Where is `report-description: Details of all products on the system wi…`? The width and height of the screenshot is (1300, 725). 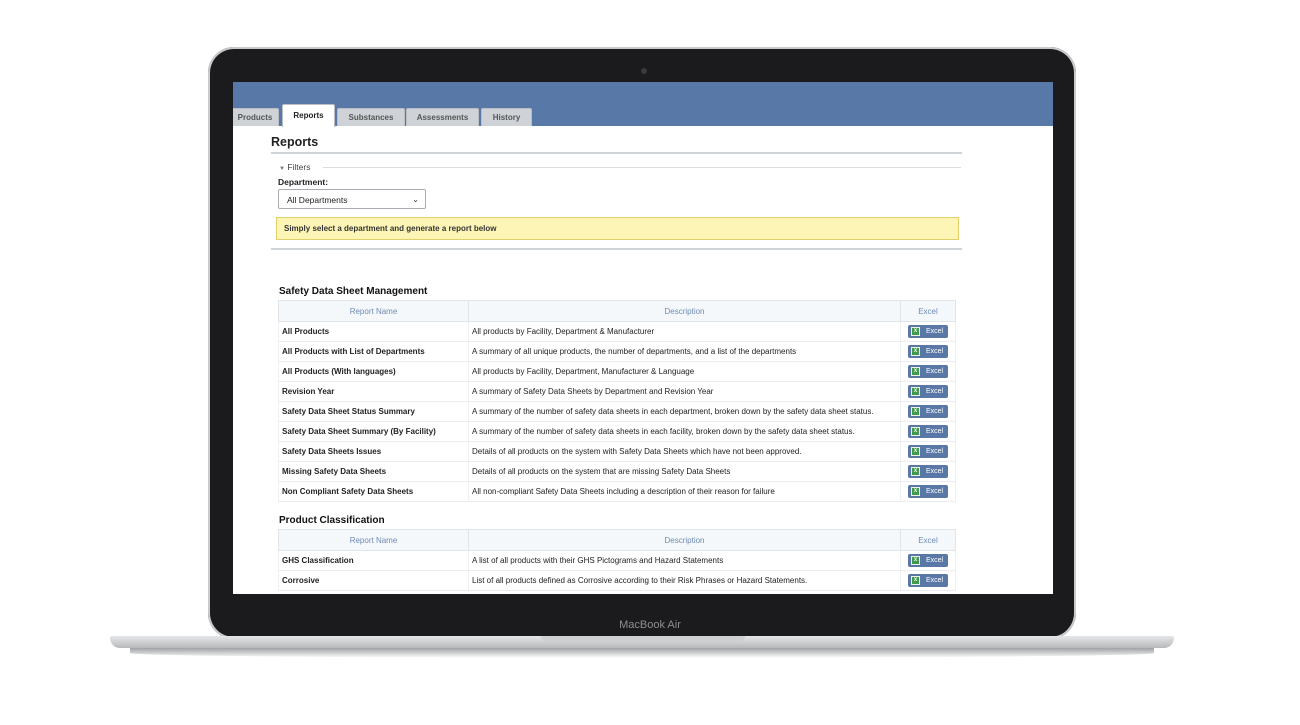 report-description: Details of all products on the system wi… is located at coordinates (684, 451).